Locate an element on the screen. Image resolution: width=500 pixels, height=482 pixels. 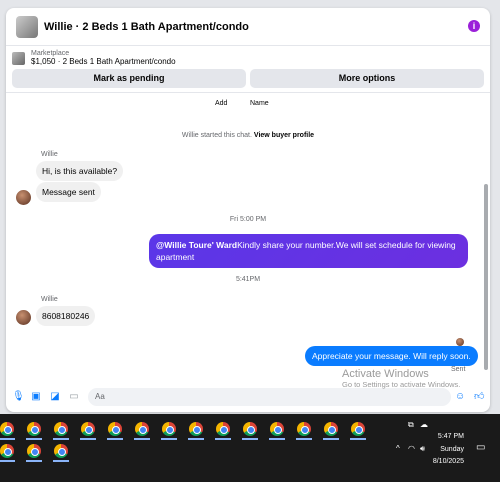
emoji-icon: ☺ is located at coordinates (460, 397).